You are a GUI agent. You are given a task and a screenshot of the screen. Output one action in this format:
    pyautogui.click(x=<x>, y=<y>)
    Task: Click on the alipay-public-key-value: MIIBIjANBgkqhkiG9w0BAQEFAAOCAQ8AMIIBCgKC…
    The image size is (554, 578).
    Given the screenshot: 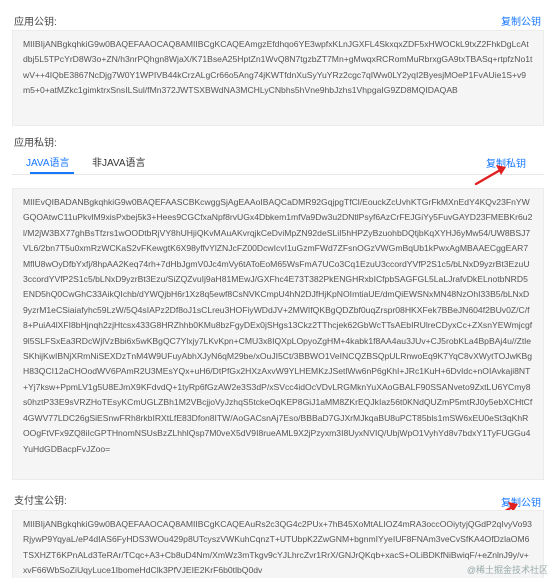 What is the action you would take?
    pyautogui.click(x=277, y=547)
    